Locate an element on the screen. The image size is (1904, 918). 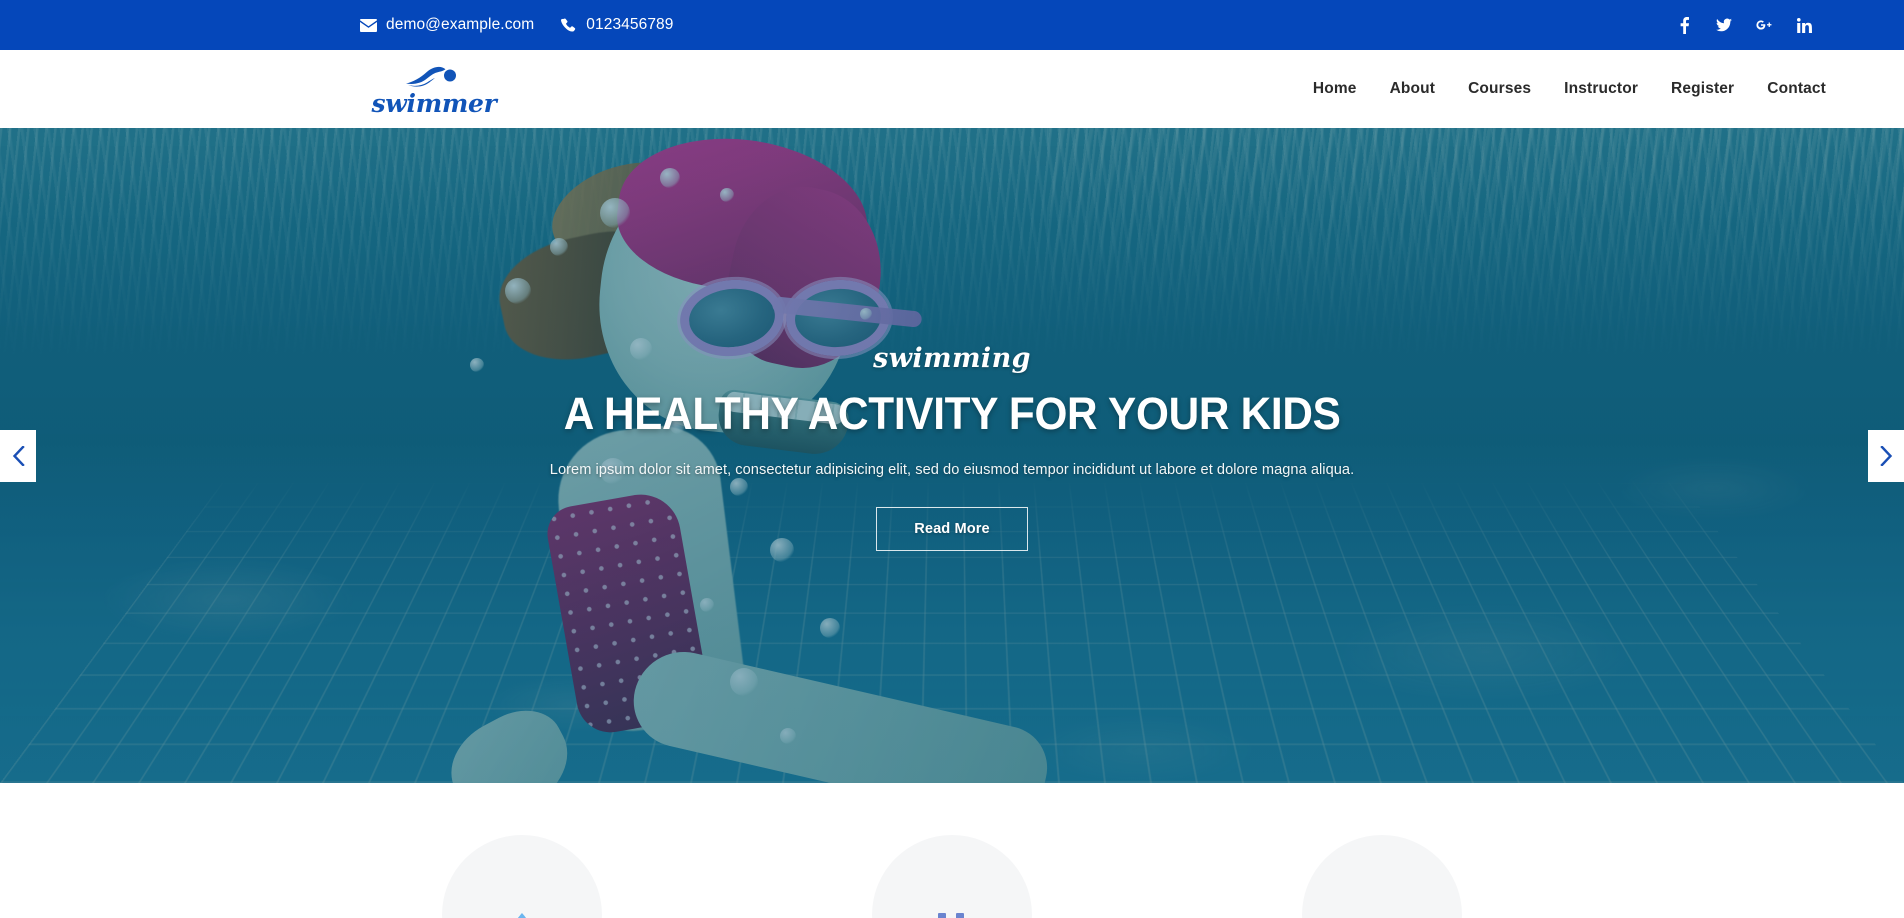
nav-item-courses: Courses is located at coordinates (1499, 89).